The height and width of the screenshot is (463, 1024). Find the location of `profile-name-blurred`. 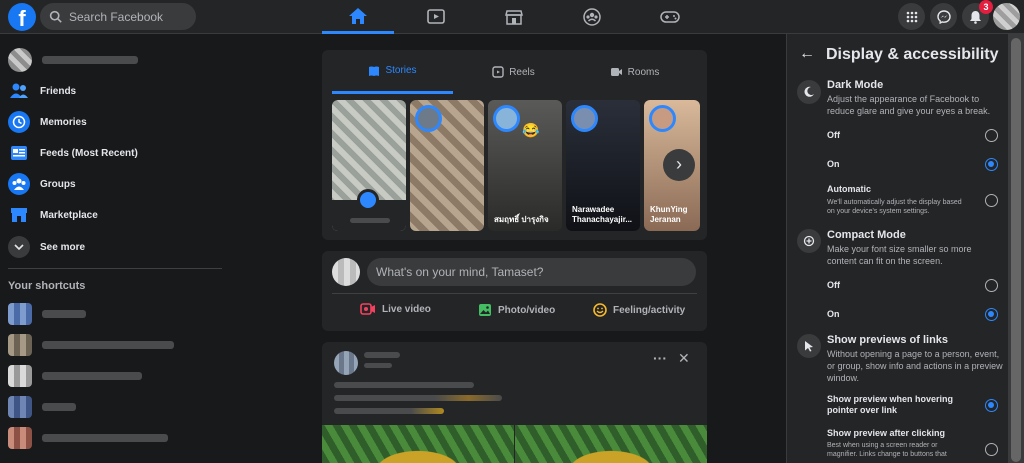

profile-name-blurred is located at coordinates (90, 60).